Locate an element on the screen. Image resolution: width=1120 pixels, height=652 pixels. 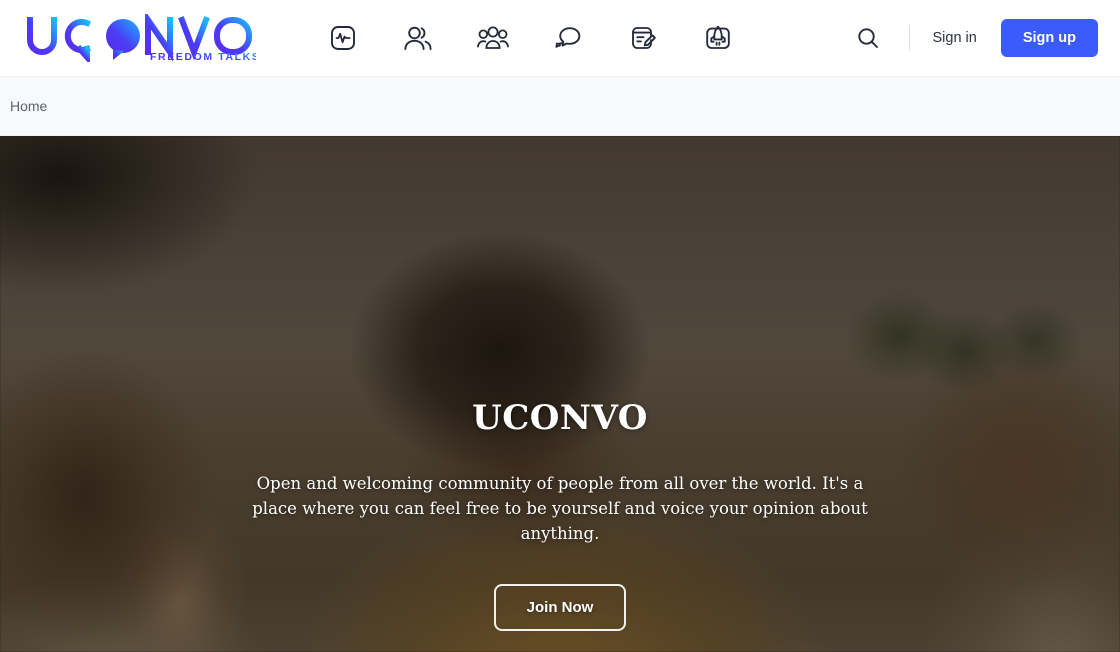
site-logo: FREEDOM TALKS is located at coordinates (140, 38).